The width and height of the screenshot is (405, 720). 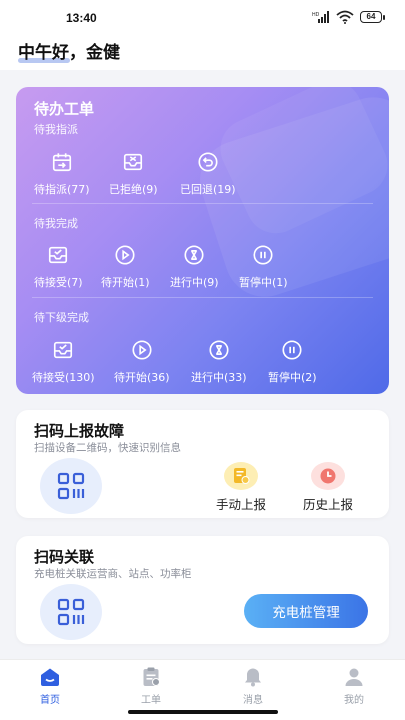 What do you see at coordinates (263, 282) in the screenshot?
I see `todo-item-label: 暂停中(1)` at bounding box center [263, 282].